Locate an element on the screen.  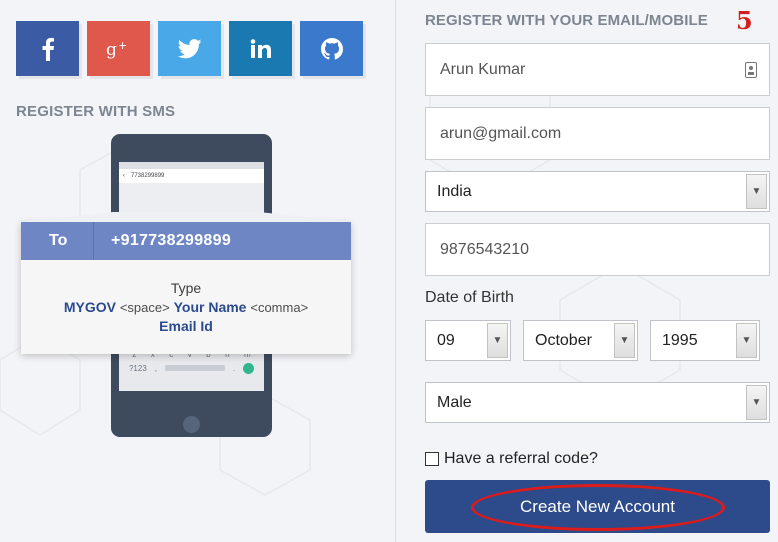
gender-select-value: Male is located at coordinates (454, 402).